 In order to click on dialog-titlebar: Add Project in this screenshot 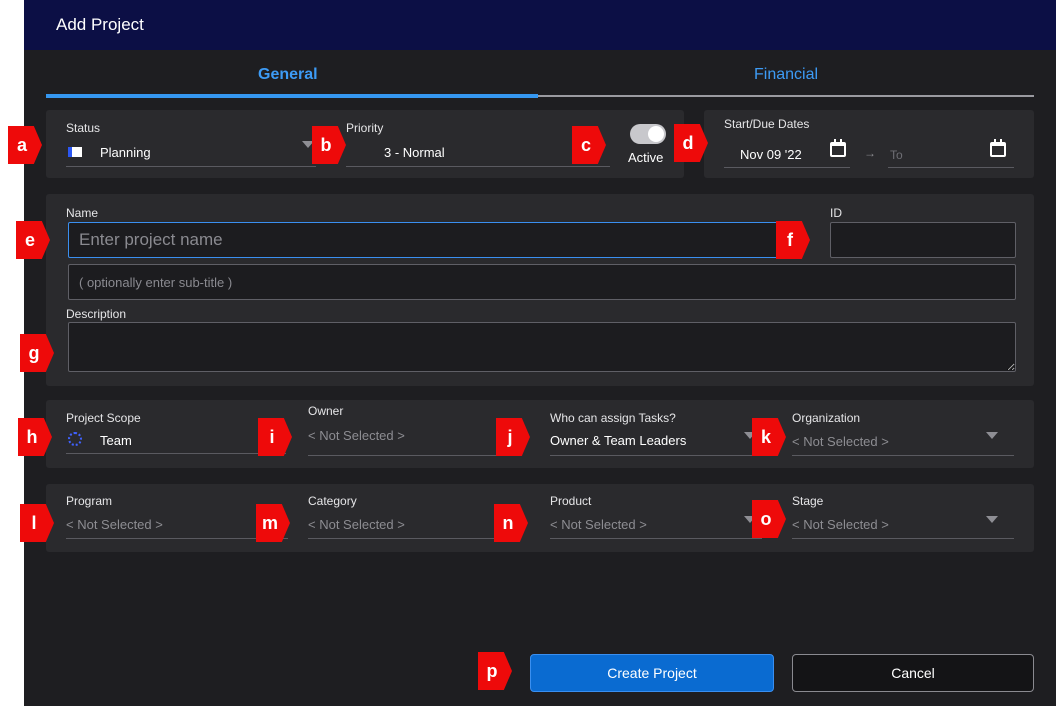, I will do `click(540, 25)`.